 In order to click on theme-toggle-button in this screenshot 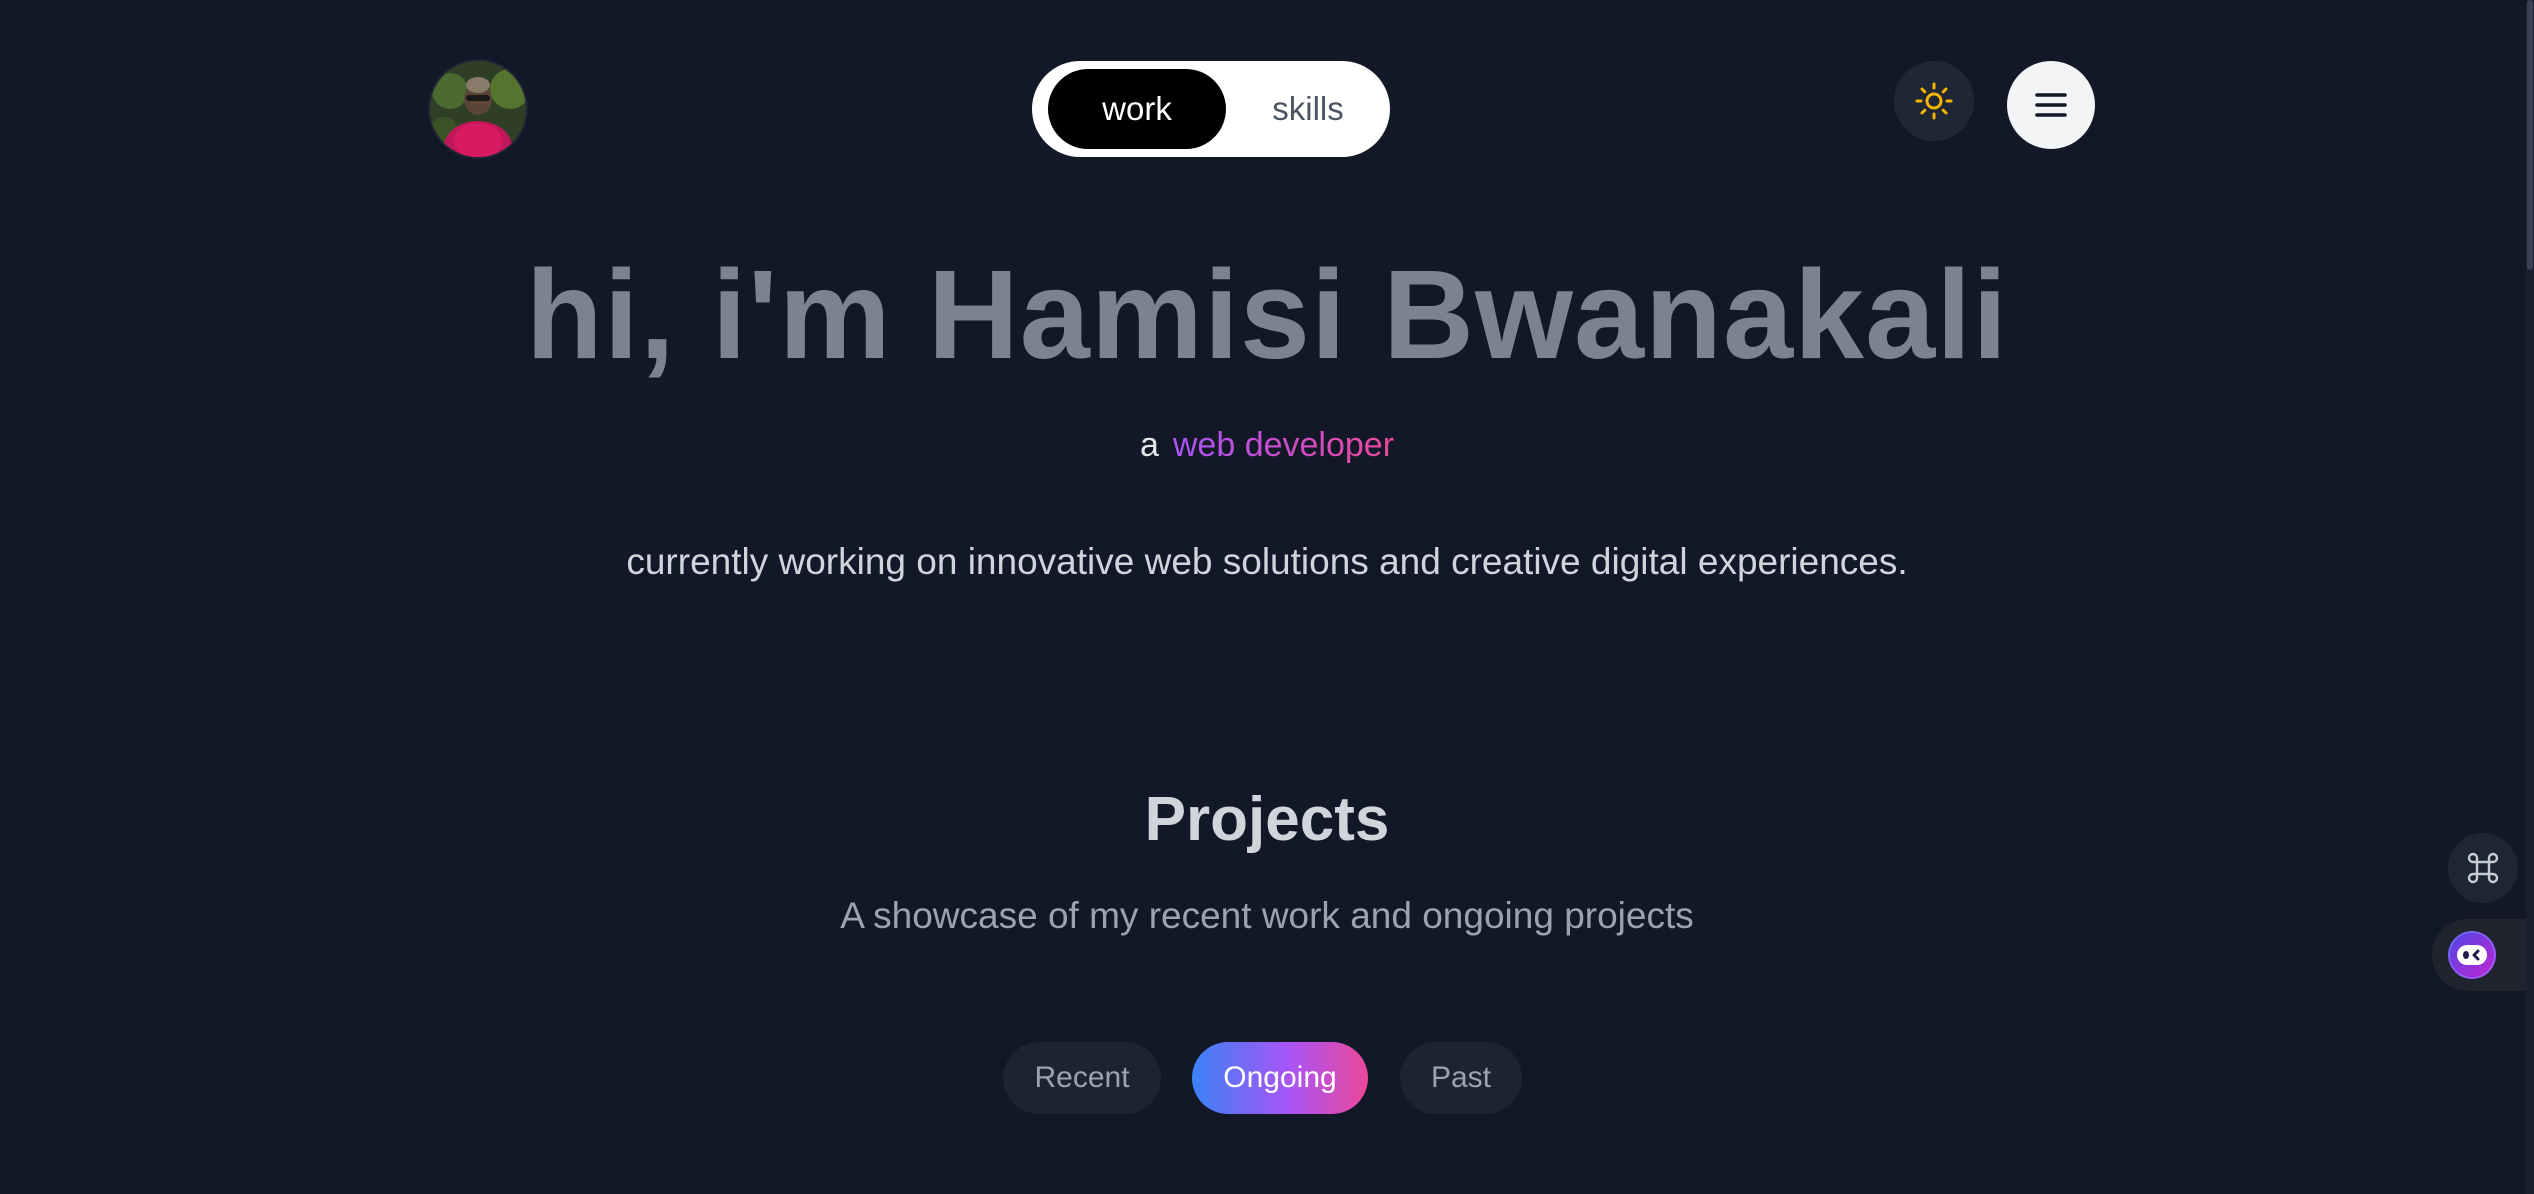, I will do `click(1934, 101)`.